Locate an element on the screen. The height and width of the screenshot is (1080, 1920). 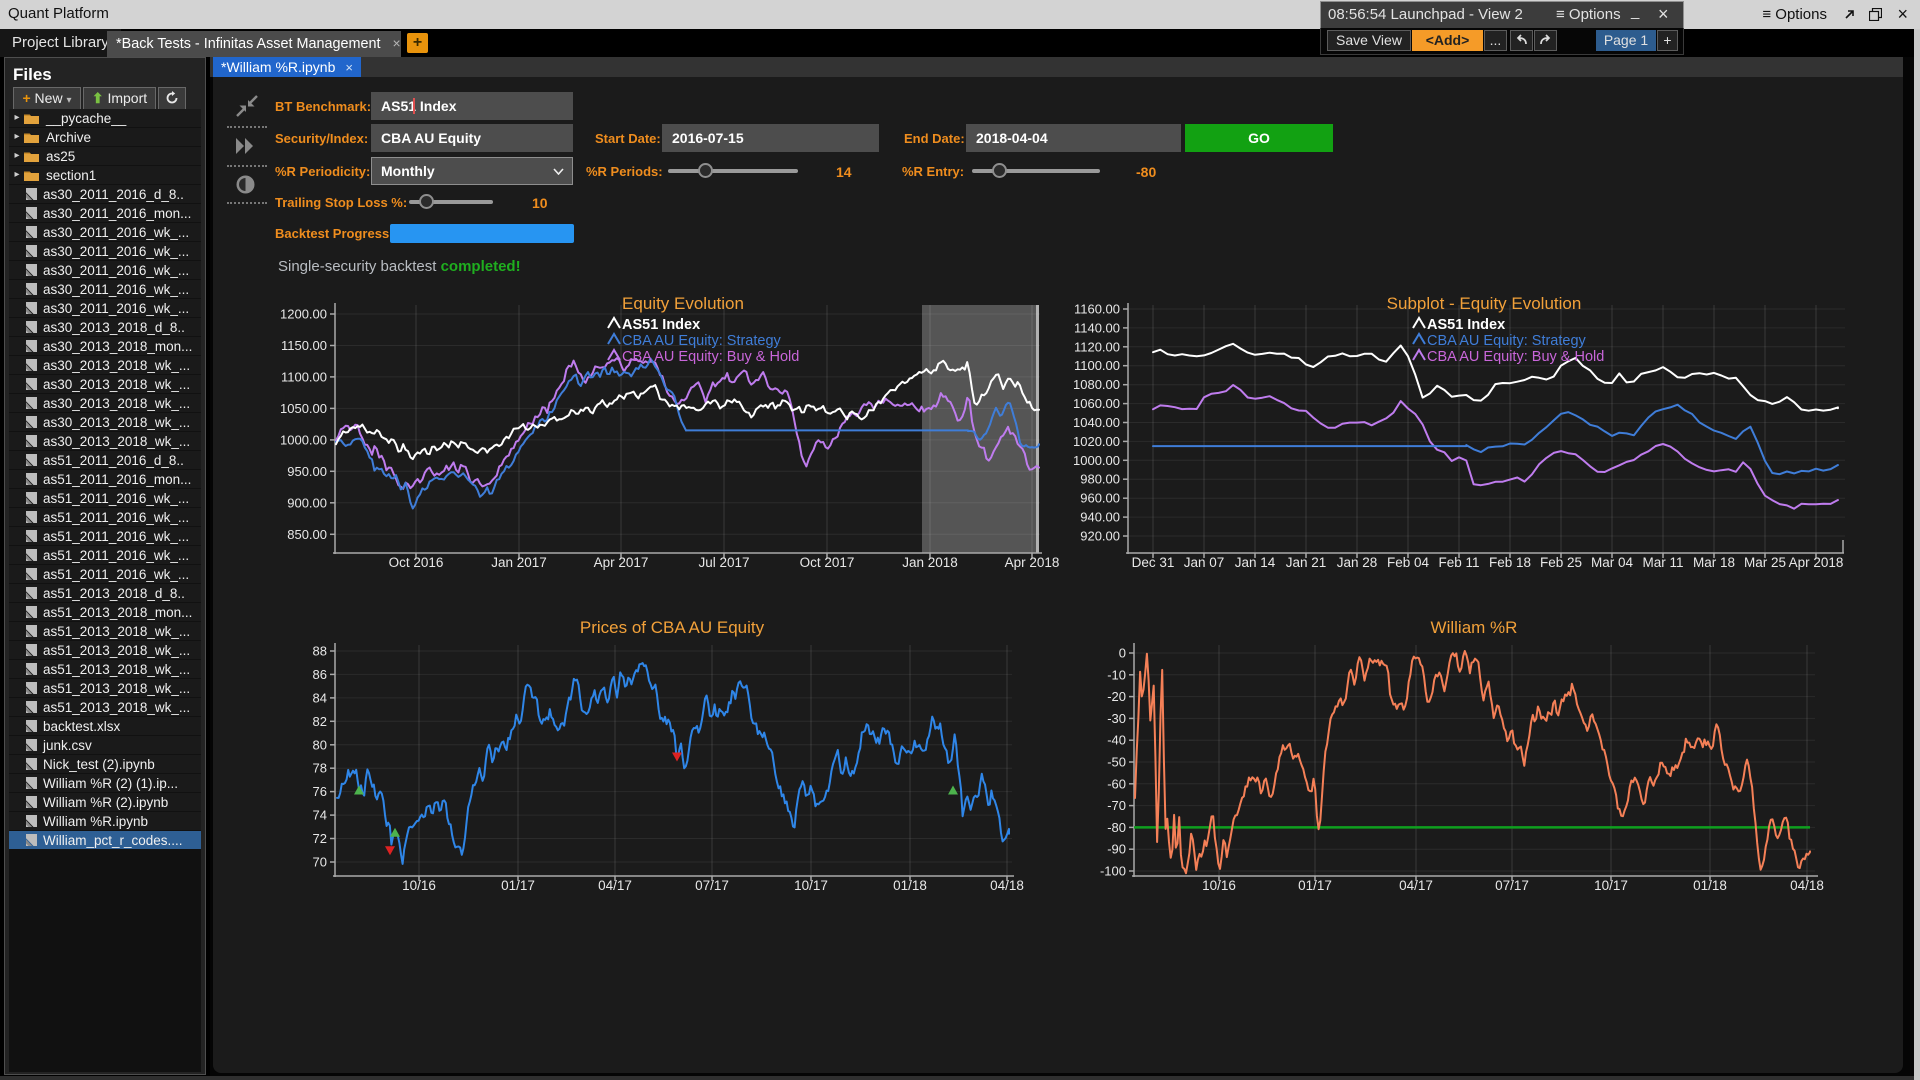
svg-text: -90 is located at coordinates (1116, 849).